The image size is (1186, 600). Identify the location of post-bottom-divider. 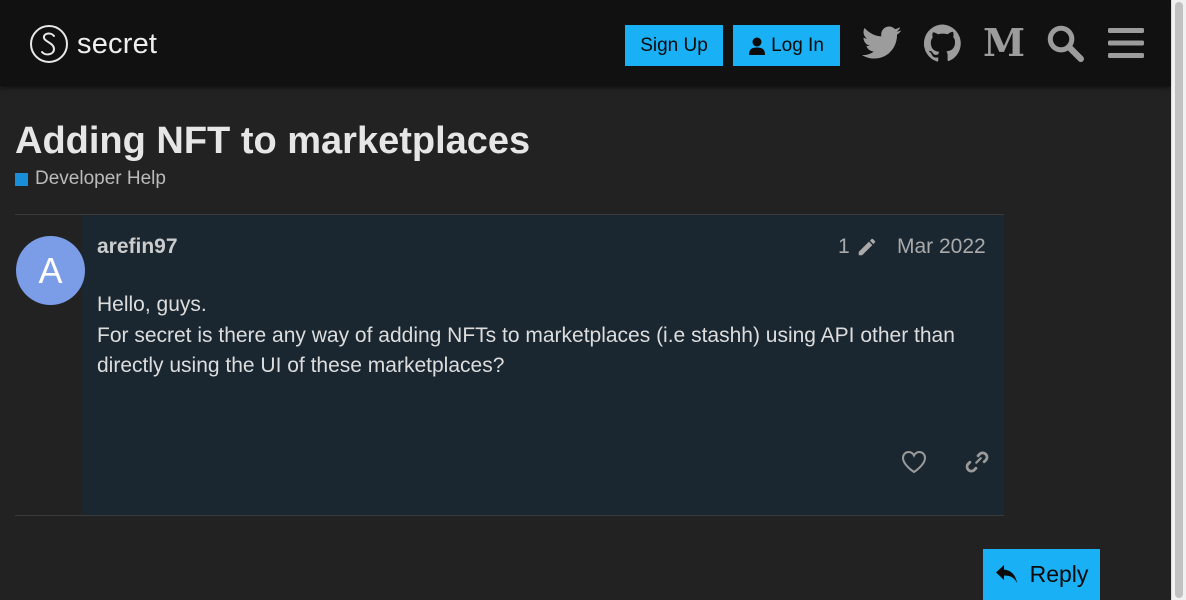
(509, 515).